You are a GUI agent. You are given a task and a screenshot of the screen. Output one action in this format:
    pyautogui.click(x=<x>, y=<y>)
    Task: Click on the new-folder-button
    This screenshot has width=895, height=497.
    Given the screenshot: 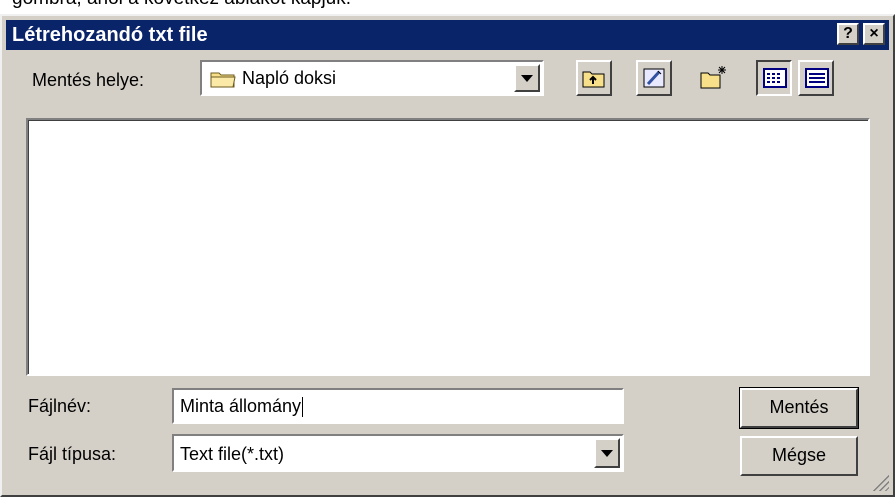 What is the action you would take?
    pyautogui.click(x=714, y=78)
    